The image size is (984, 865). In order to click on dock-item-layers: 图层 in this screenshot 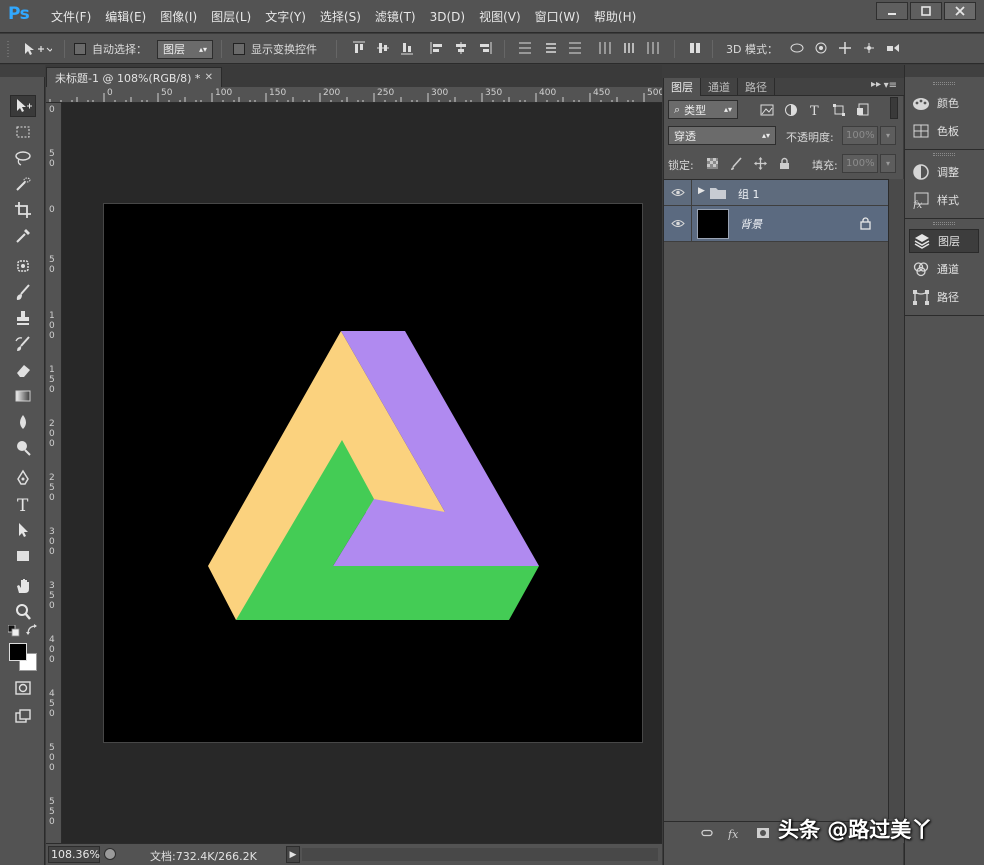, I will do `click(944, 241)`.